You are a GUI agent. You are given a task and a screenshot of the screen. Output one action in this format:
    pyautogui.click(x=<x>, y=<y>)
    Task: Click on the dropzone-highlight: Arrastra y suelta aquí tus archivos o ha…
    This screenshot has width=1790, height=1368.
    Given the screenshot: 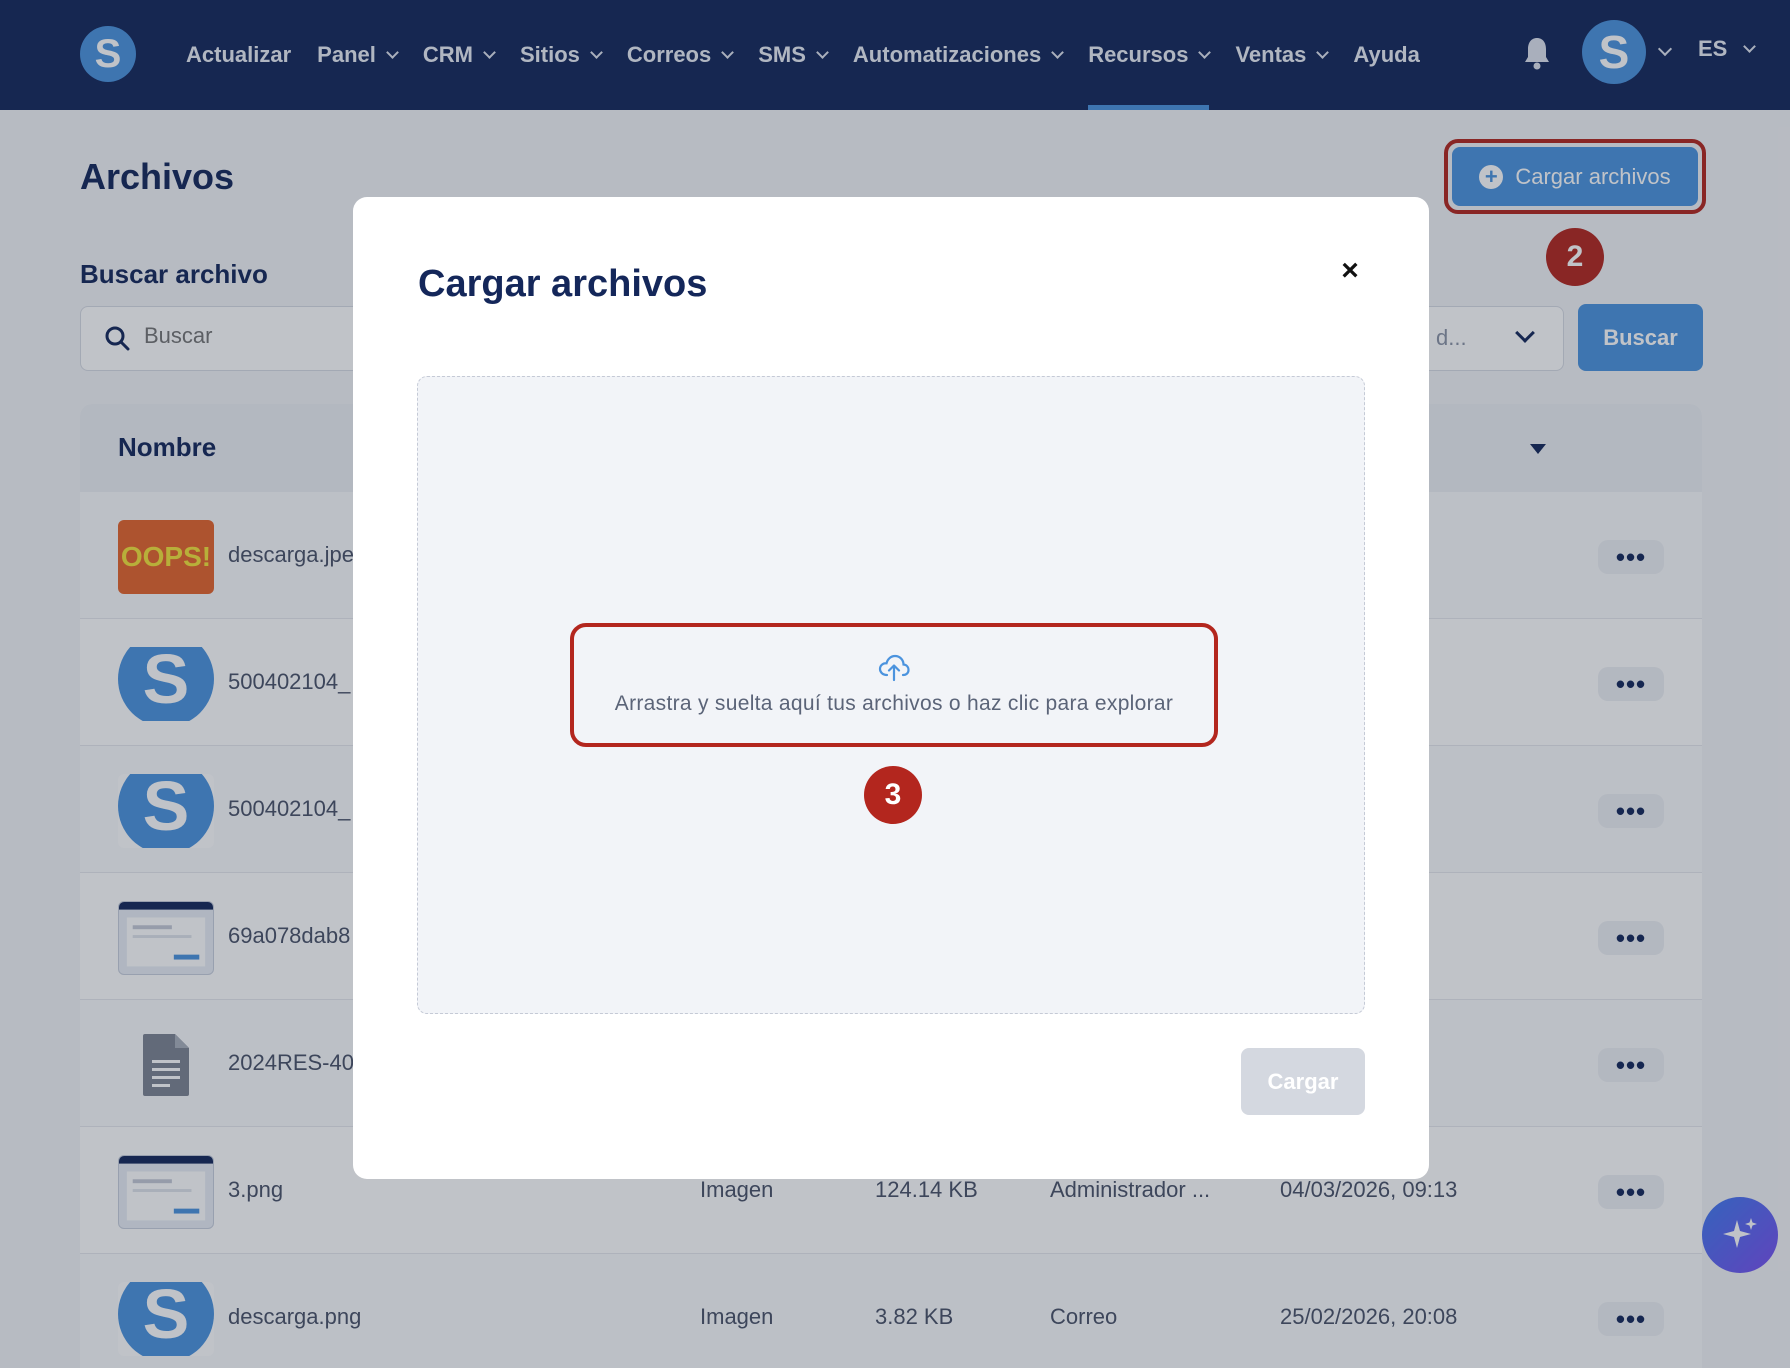 What is the action you would take?
    pyautogui.click(x=894, y=685)
    